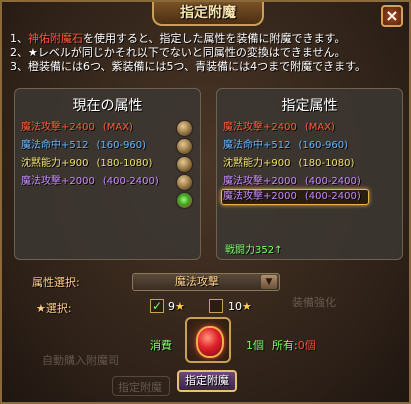 The width and height of the screenshot is (411, 404). I want to click on enchant-stone-slot, so click(208, 340).